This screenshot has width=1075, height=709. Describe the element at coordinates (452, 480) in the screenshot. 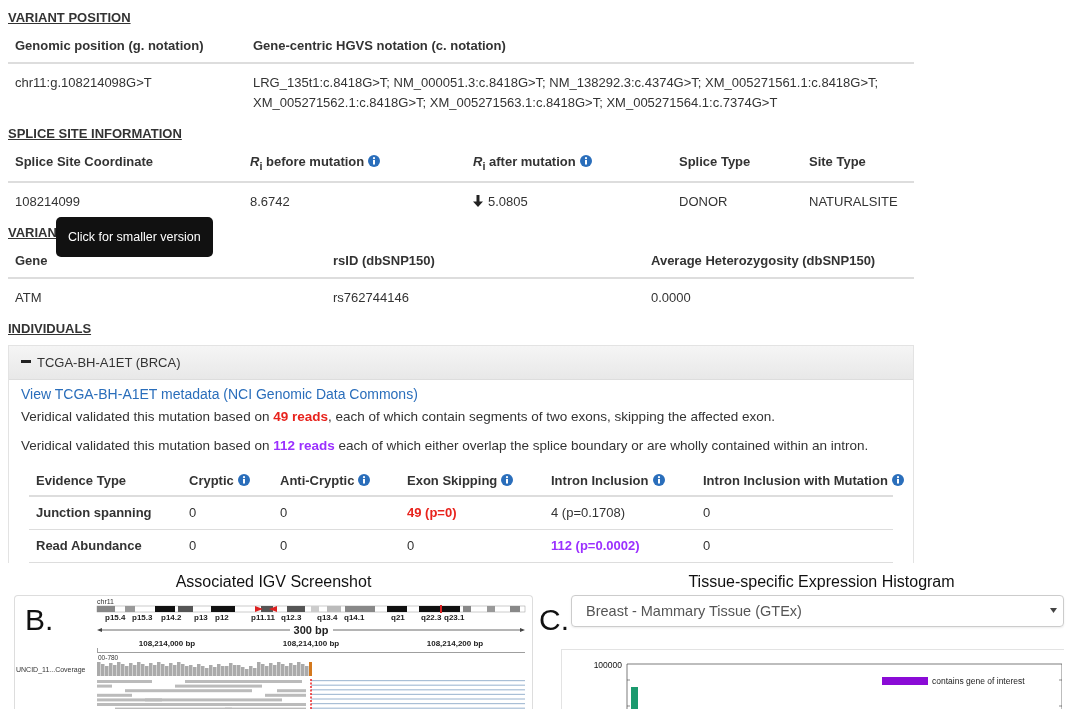

I see `column-header: Exon Skipping` at that location.